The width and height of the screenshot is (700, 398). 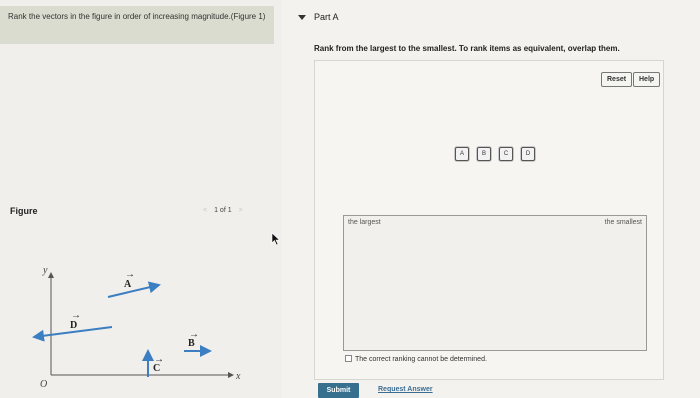 What do you see at coordinates (364, 222) in the screenshot?
I see `largest-label: the largest` at bounding box center [364, 222].